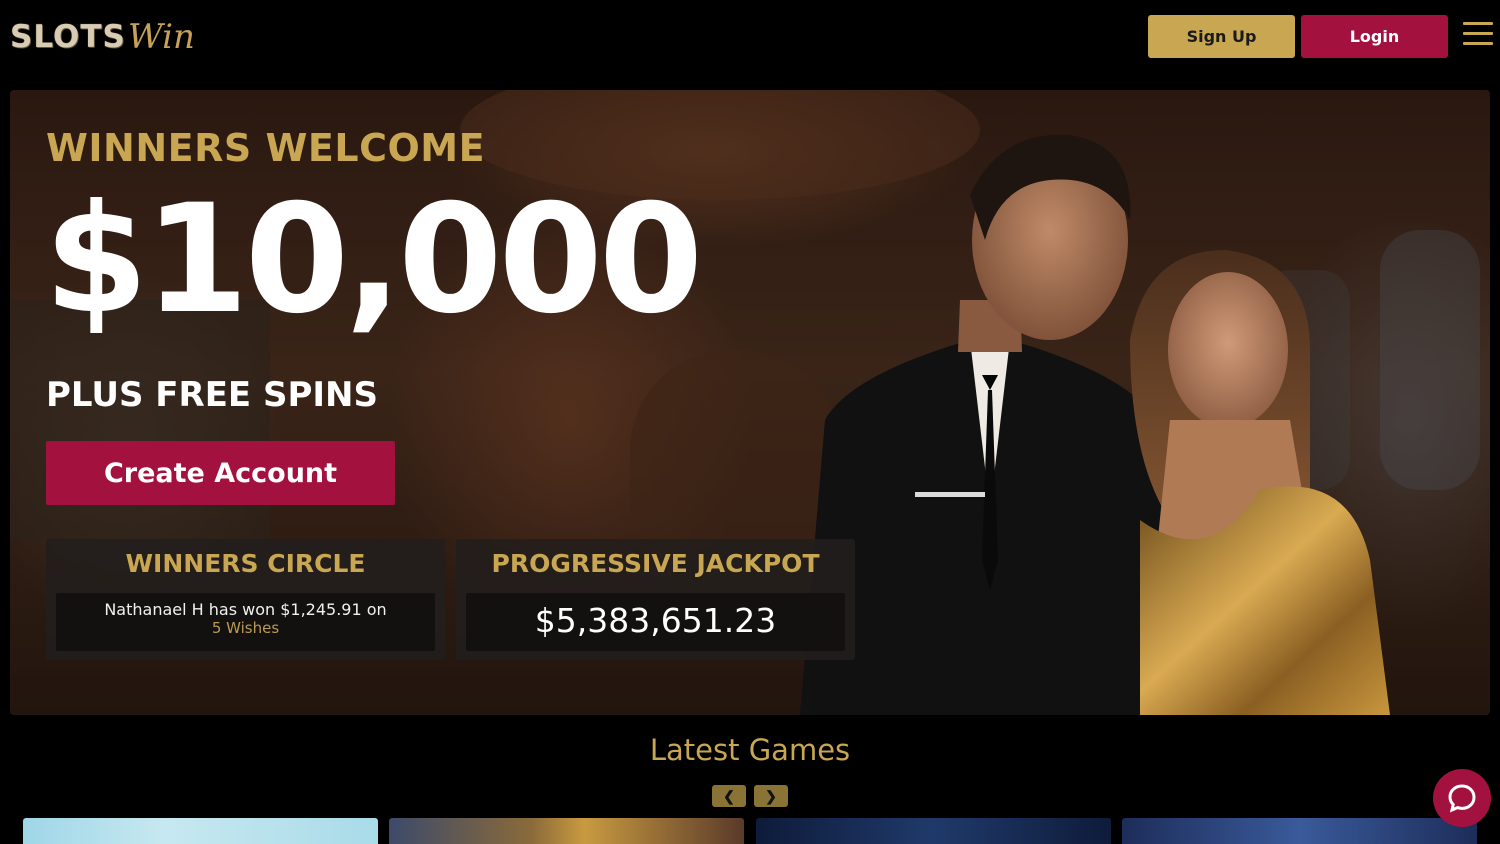  Describe the element at coordinates (655, 563) in the screenshot. I see `jackpot-title: PROGRESSIVE JACKPOT` at that location.